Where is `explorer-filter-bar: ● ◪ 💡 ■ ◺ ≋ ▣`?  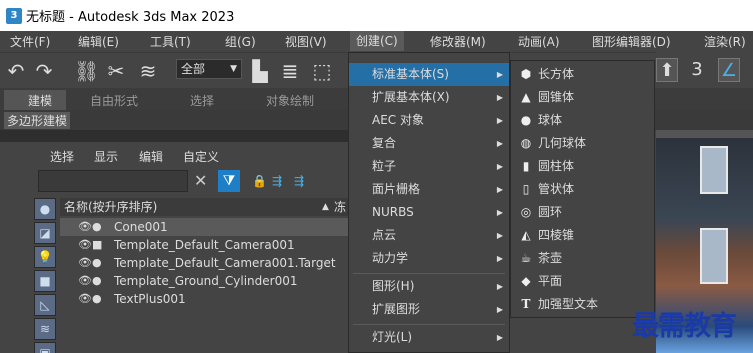 explorer-filter-bar: ● ◪ 💡 ■ ◺ ≋ ▣ is located at coordinates (45, 275).